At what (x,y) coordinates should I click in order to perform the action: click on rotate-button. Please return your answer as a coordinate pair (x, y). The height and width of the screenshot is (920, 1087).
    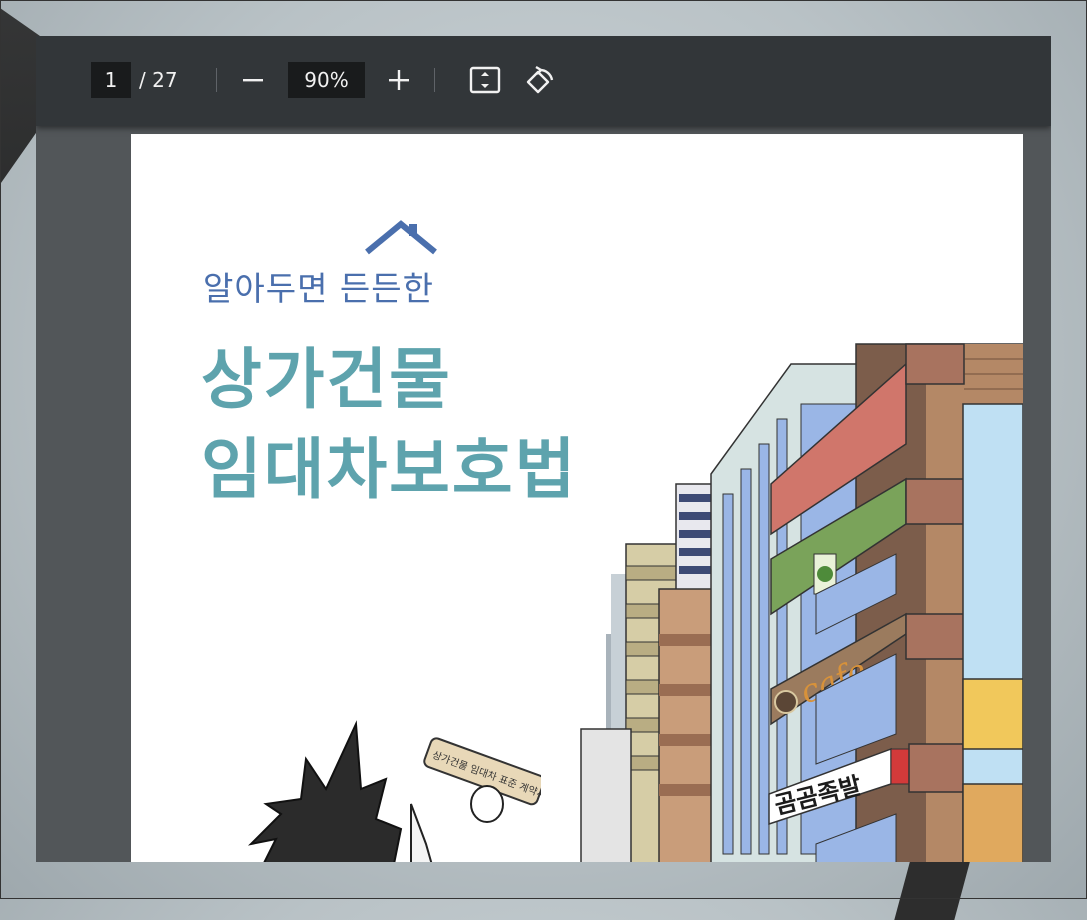
    Looking at the image, I should click on (540, 80).